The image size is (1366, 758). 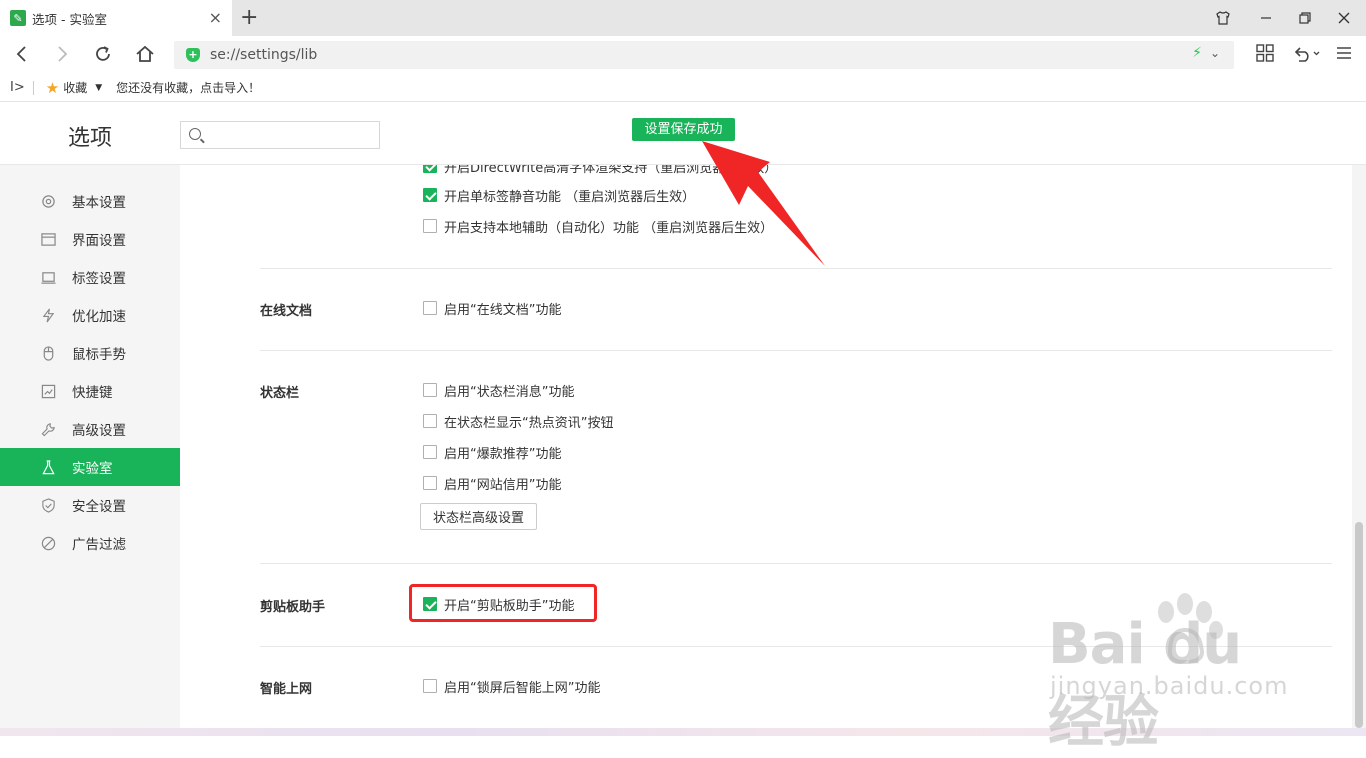 I want to click on search-input, so click(x=290, y=135).